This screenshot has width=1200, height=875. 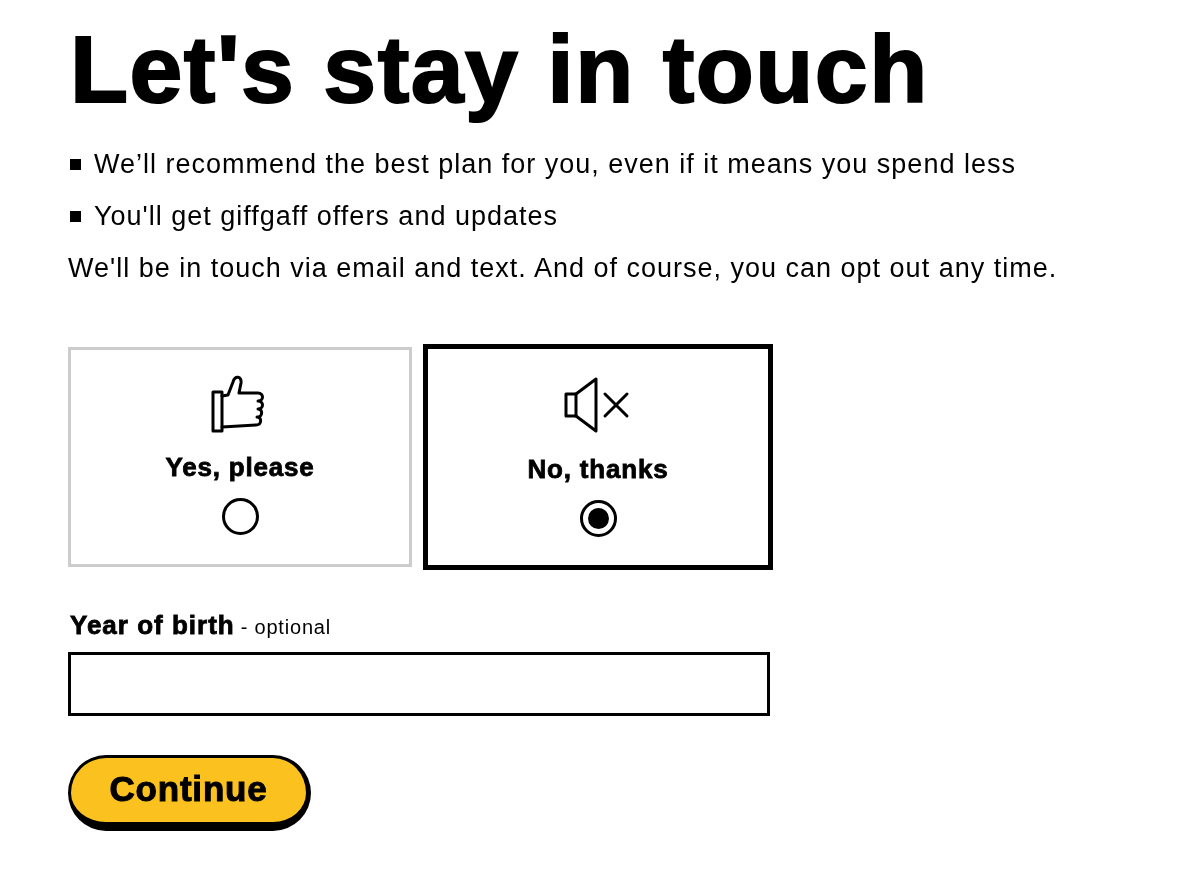 I want to click on year-input, so click(x=419, y=684).